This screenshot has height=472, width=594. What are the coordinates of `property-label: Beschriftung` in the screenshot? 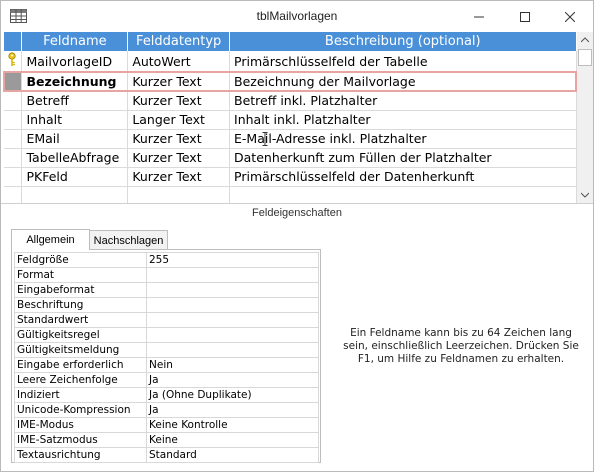 It's located at (80, 305).